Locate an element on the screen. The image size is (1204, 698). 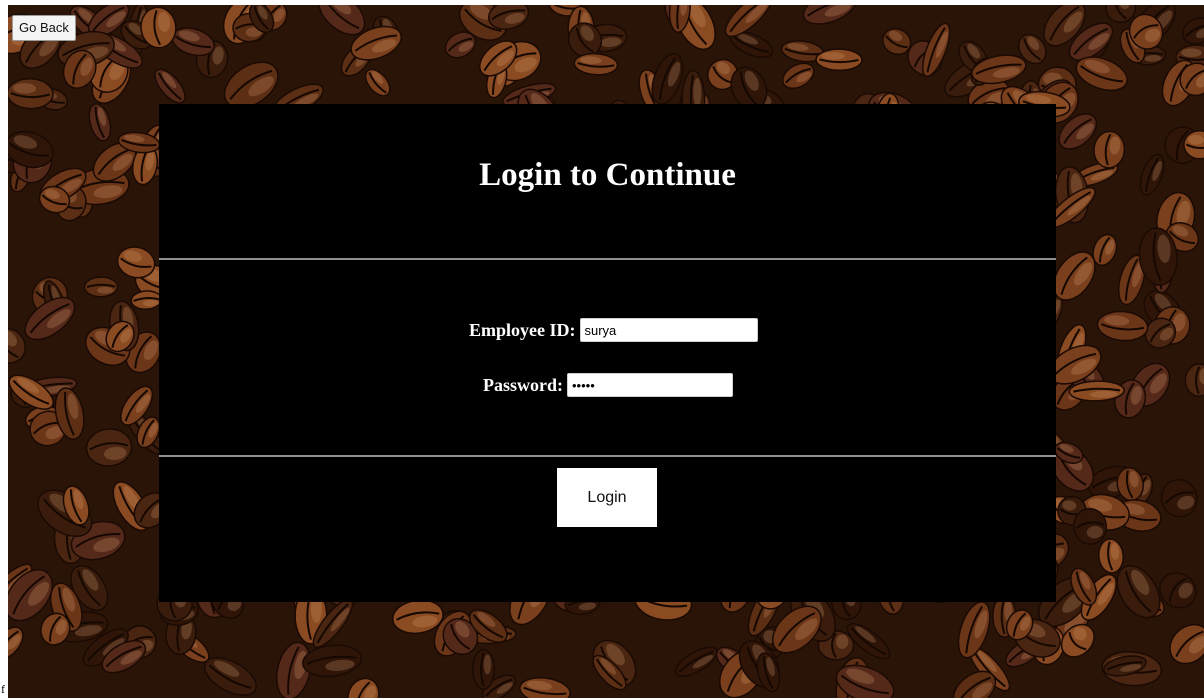
employee-id-label: Employee ID: is located at coordinates (522, 329).